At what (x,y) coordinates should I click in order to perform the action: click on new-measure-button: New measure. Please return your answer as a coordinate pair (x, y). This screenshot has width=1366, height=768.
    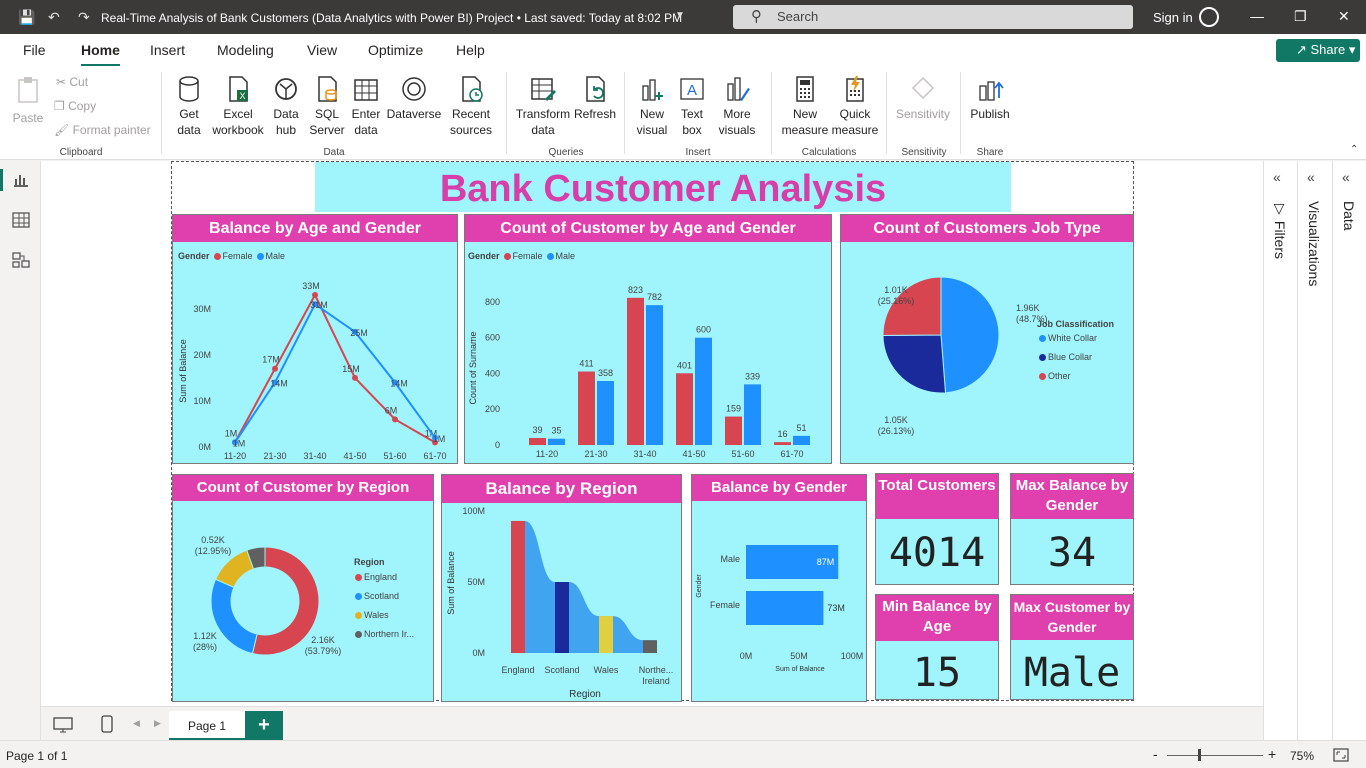
    Looking at the image, I should click on (805, 106).